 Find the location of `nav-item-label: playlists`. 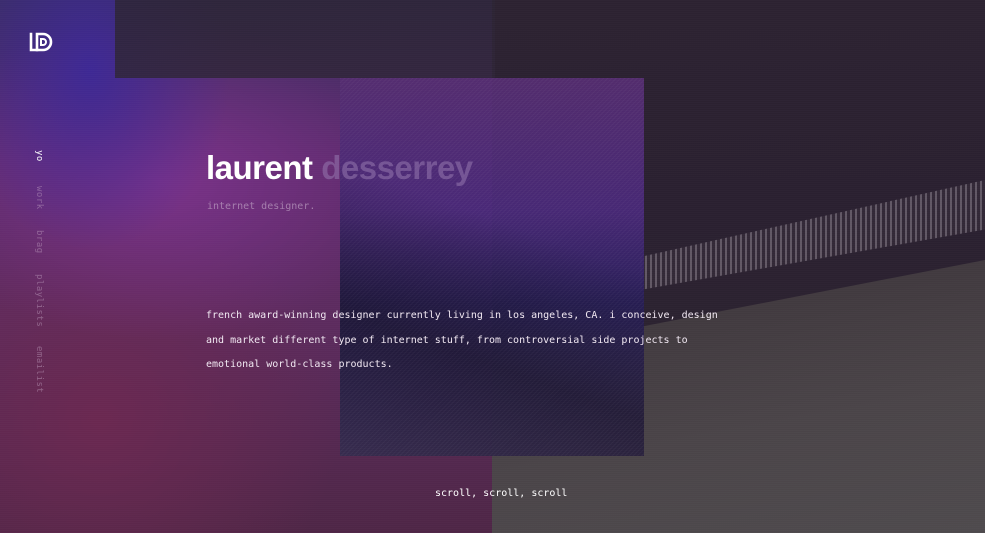

nav-item-label: playlists is located at coordinates (39, 301).